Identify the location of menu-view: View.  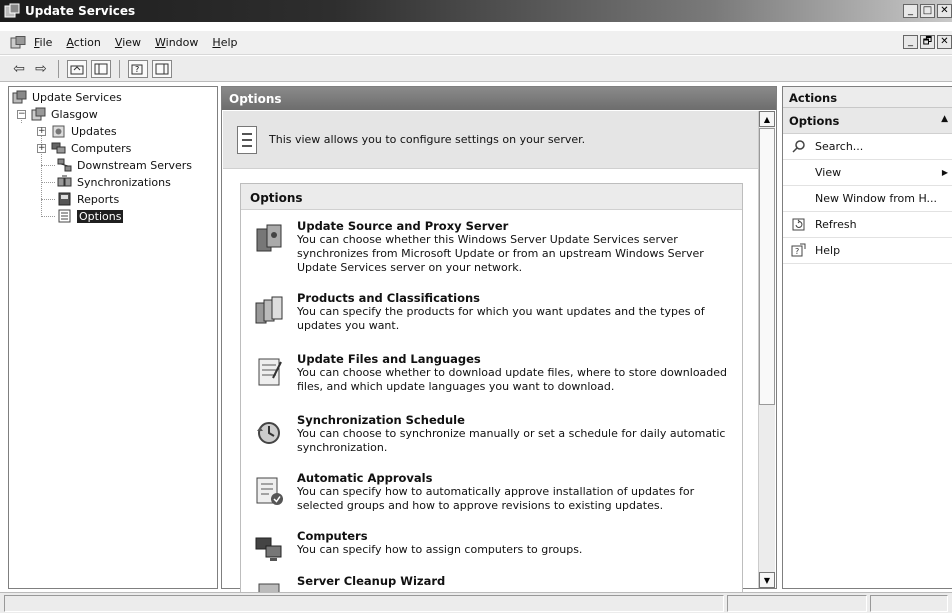
(128, 42).